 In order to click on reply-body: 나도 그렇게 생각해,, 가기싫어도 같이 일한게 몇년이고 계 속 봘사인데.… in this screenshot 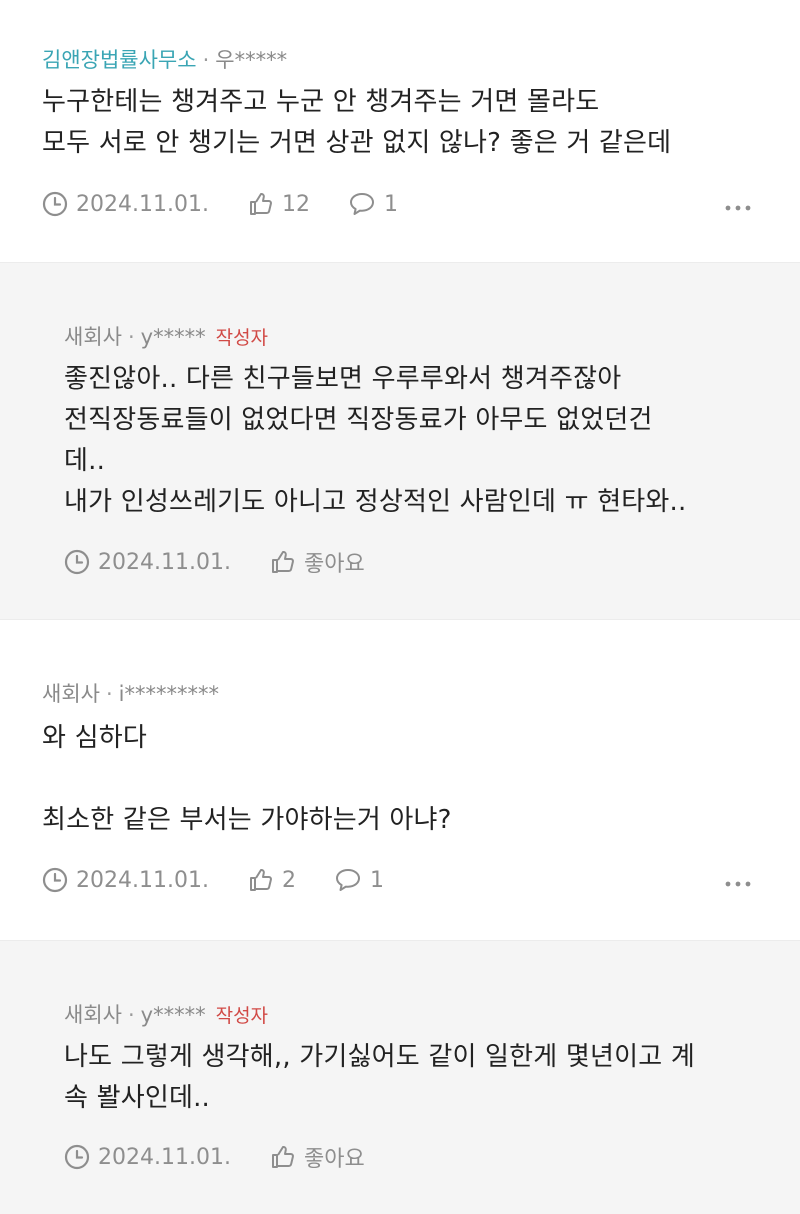, I will do `click(379, 1078)`.